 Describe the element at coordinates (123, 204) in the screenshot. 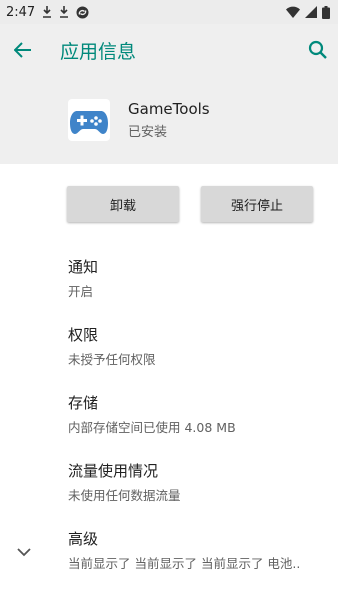

I see `uninstall-button: 卸载` at that location.